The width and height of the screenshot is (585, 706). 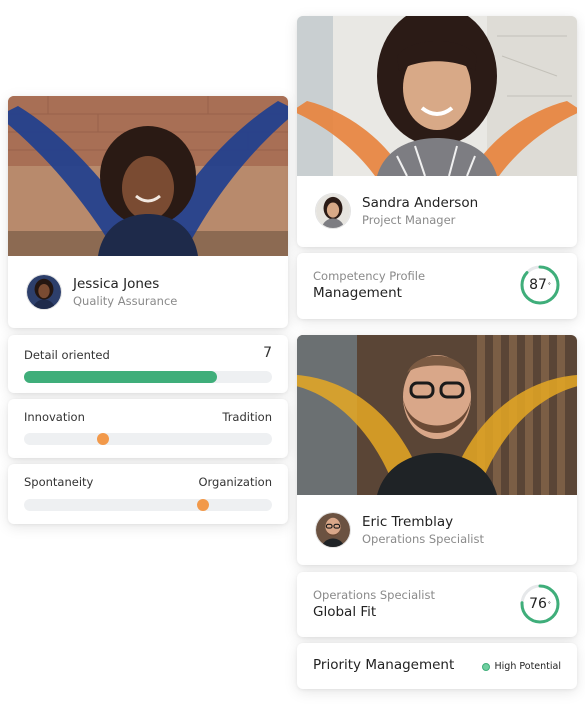 I want to click on jessica-avatar, so click(x=44, y=292).